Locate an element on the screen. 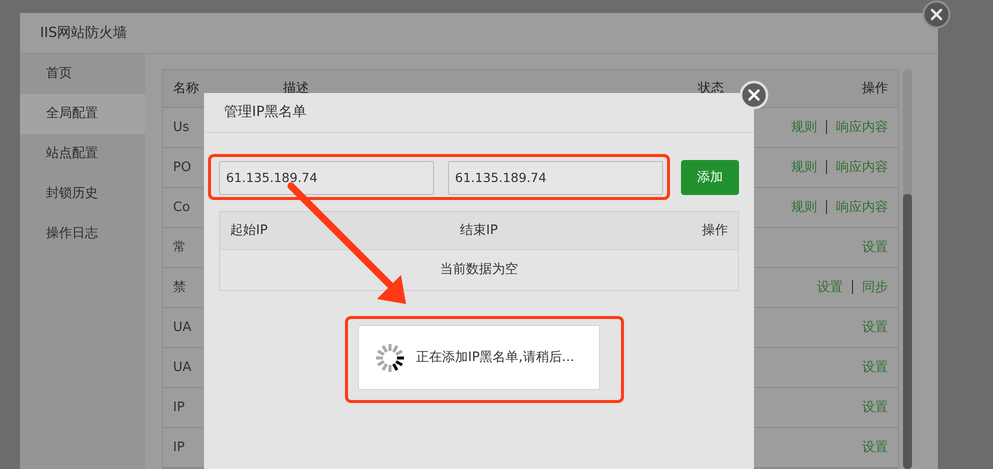  column-header: 起始IP is located at coordinates (249, 230).